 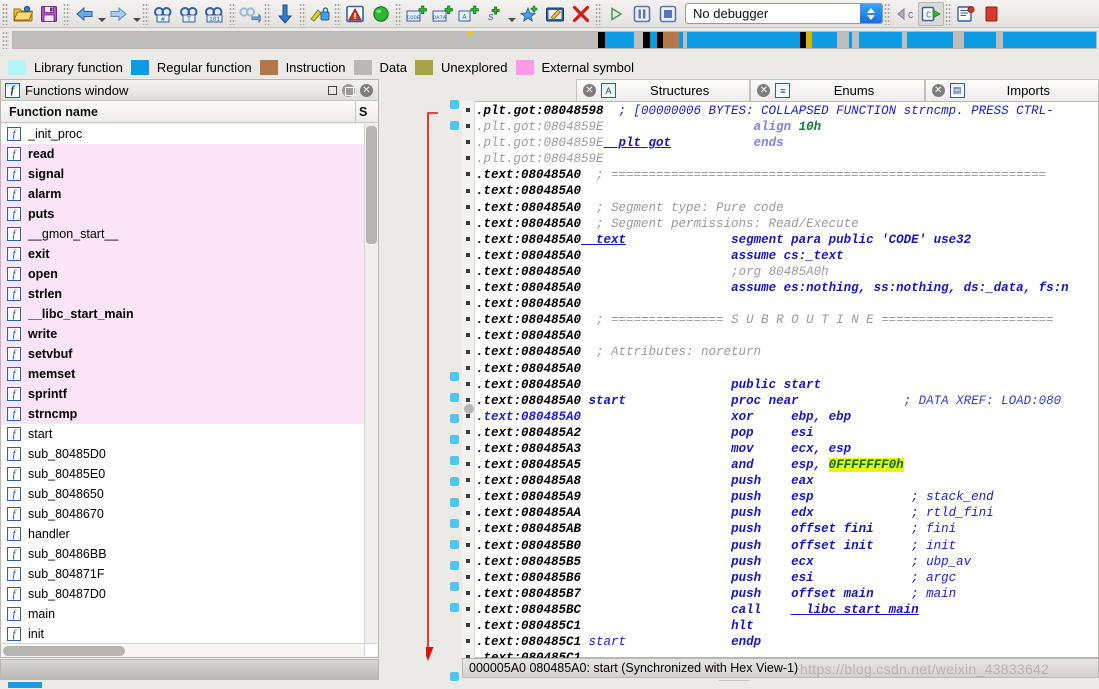 What do you see at coordinates (366, 90) in the screenshot?
I see `close-icon` at bounding box center [366, 90].